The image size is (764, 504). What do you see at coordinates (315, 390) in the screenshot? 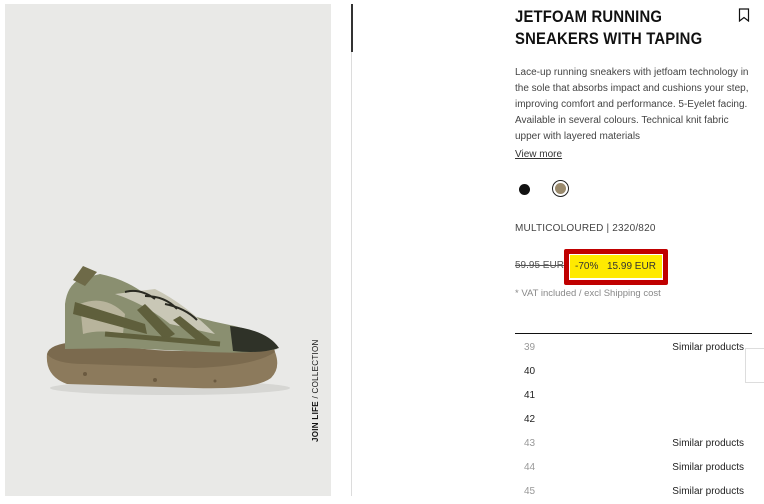
I see `collection-label: JOIN LIFE / COLLECTION` at bounding box center [315, 390].